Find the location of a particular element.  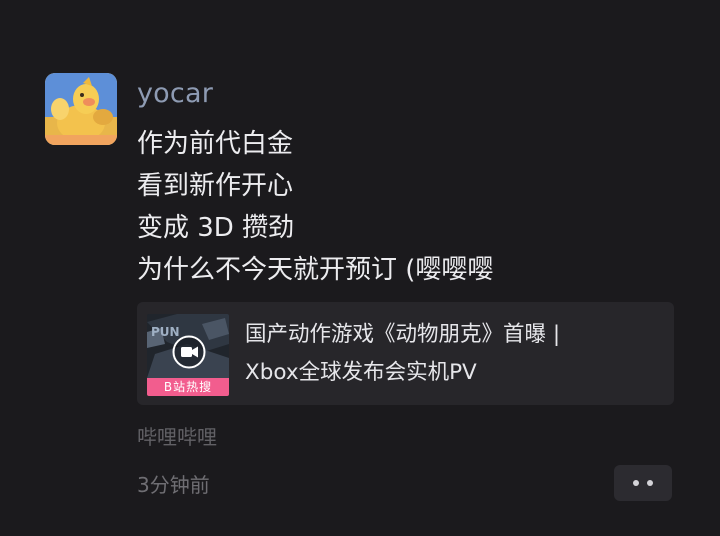

more-actions-button is located at coordinates (643, 483).